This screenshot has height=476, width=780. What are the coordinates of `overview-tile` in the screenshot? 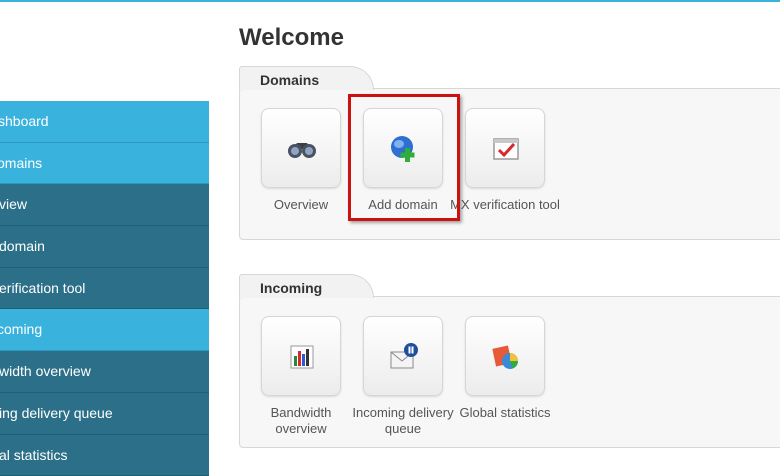 It's located at (301, 148).